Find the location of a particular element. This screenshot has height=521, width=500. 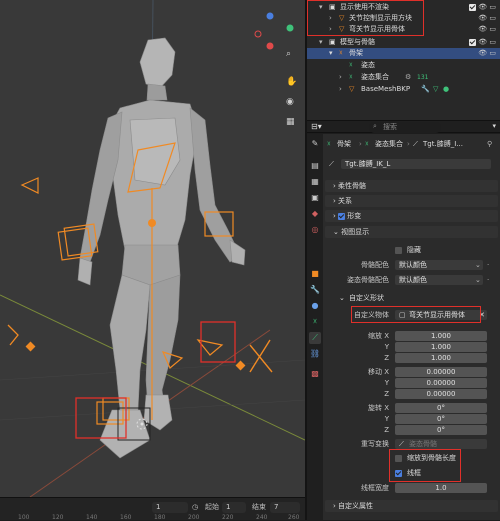

search-input: 搜索 is located at coordinates (405, 127).